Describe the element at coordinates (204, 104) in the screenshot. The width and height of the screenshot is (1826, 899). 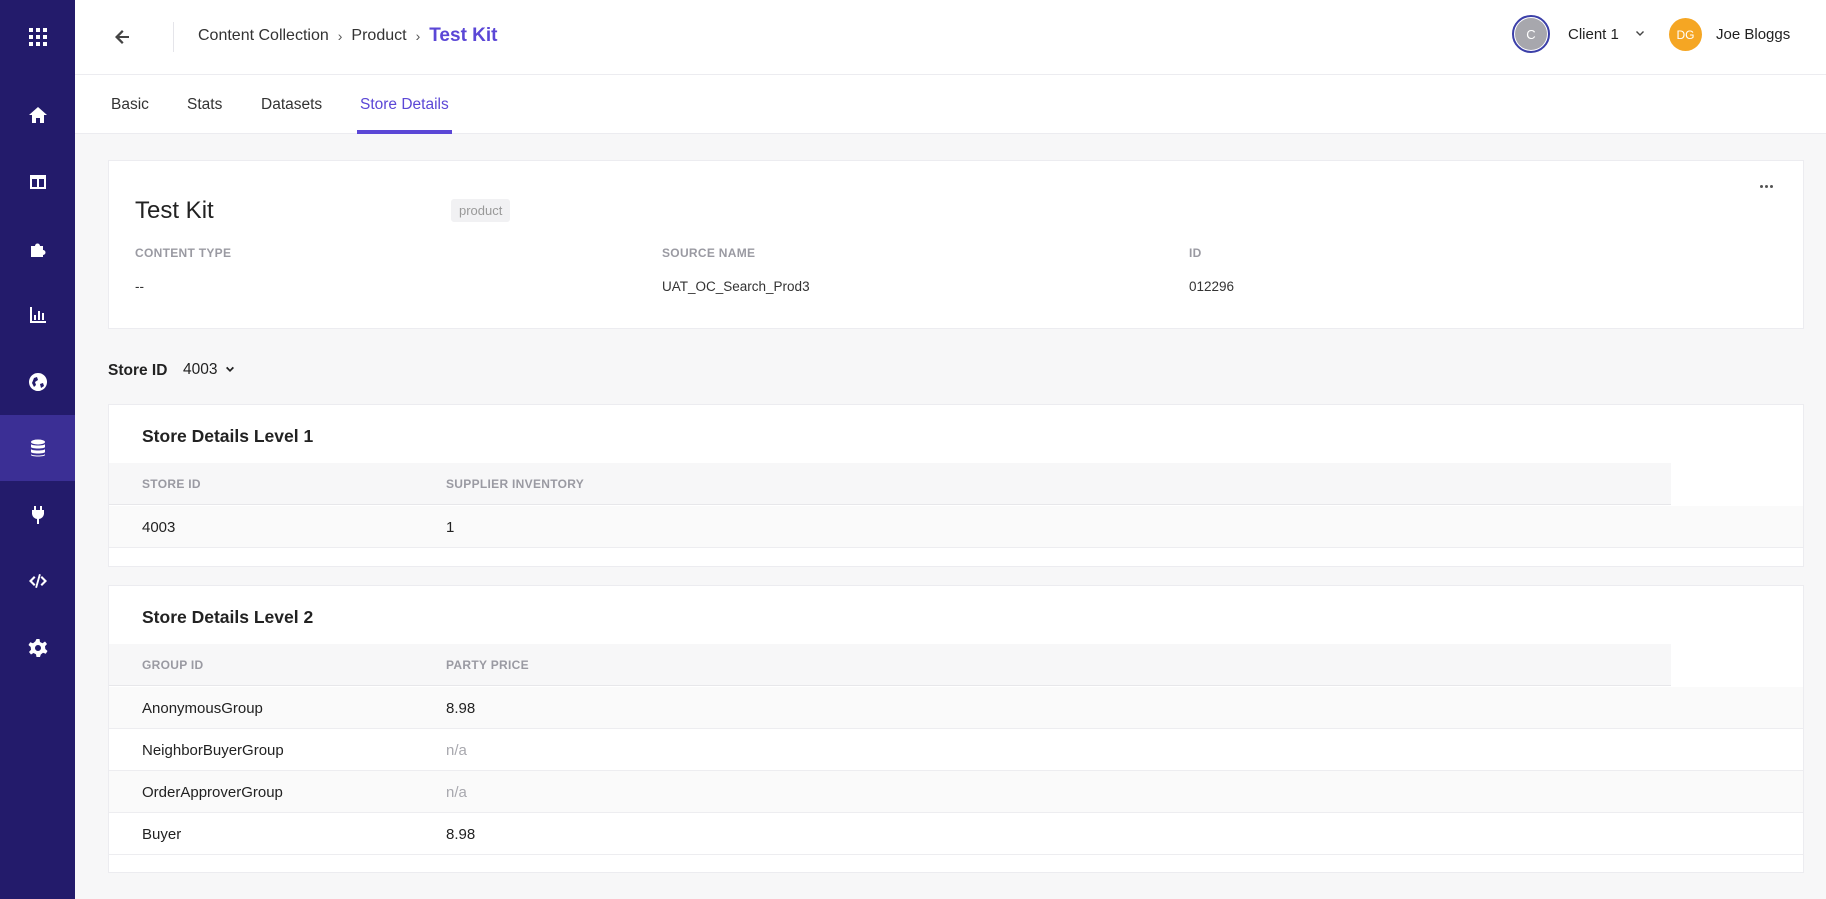
I see `tab-stats: Stats` at that location.